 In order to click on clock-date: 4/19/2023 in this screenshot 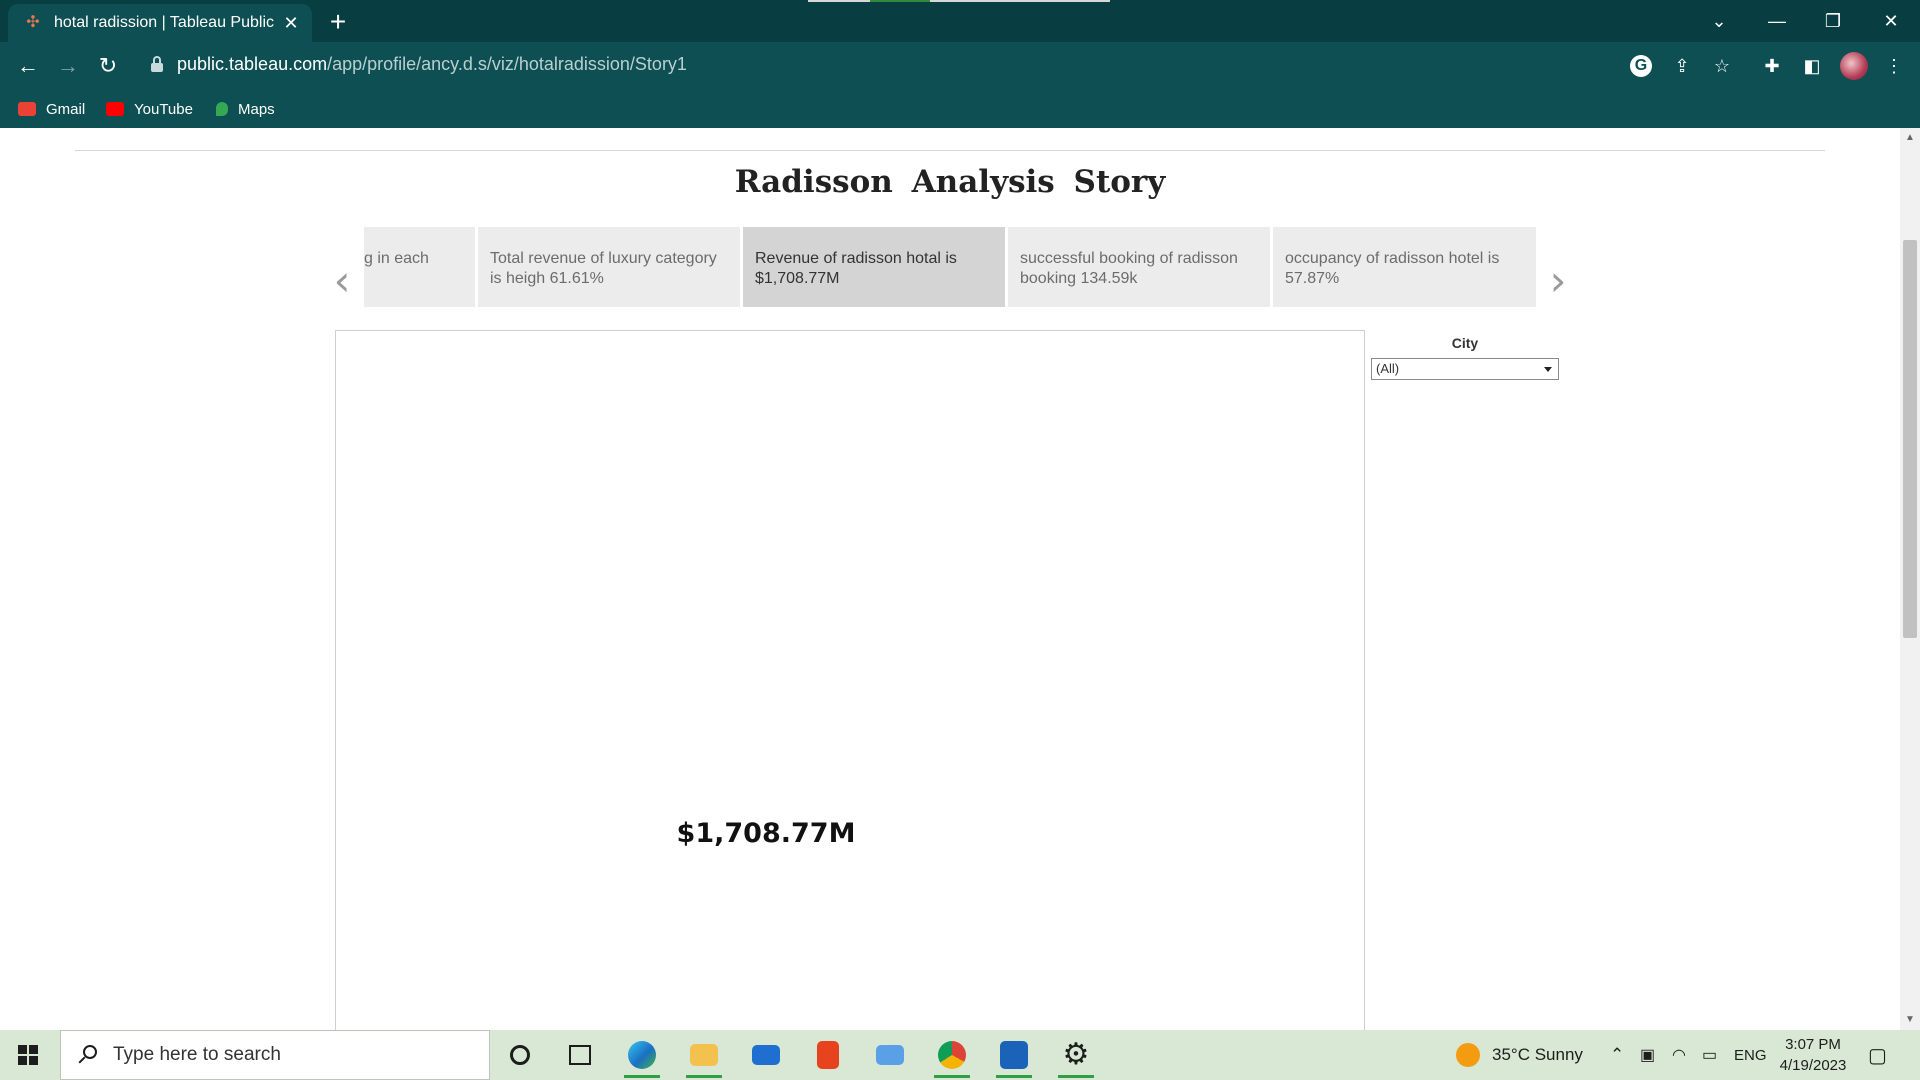, I will do `click(1813, 1065)`.